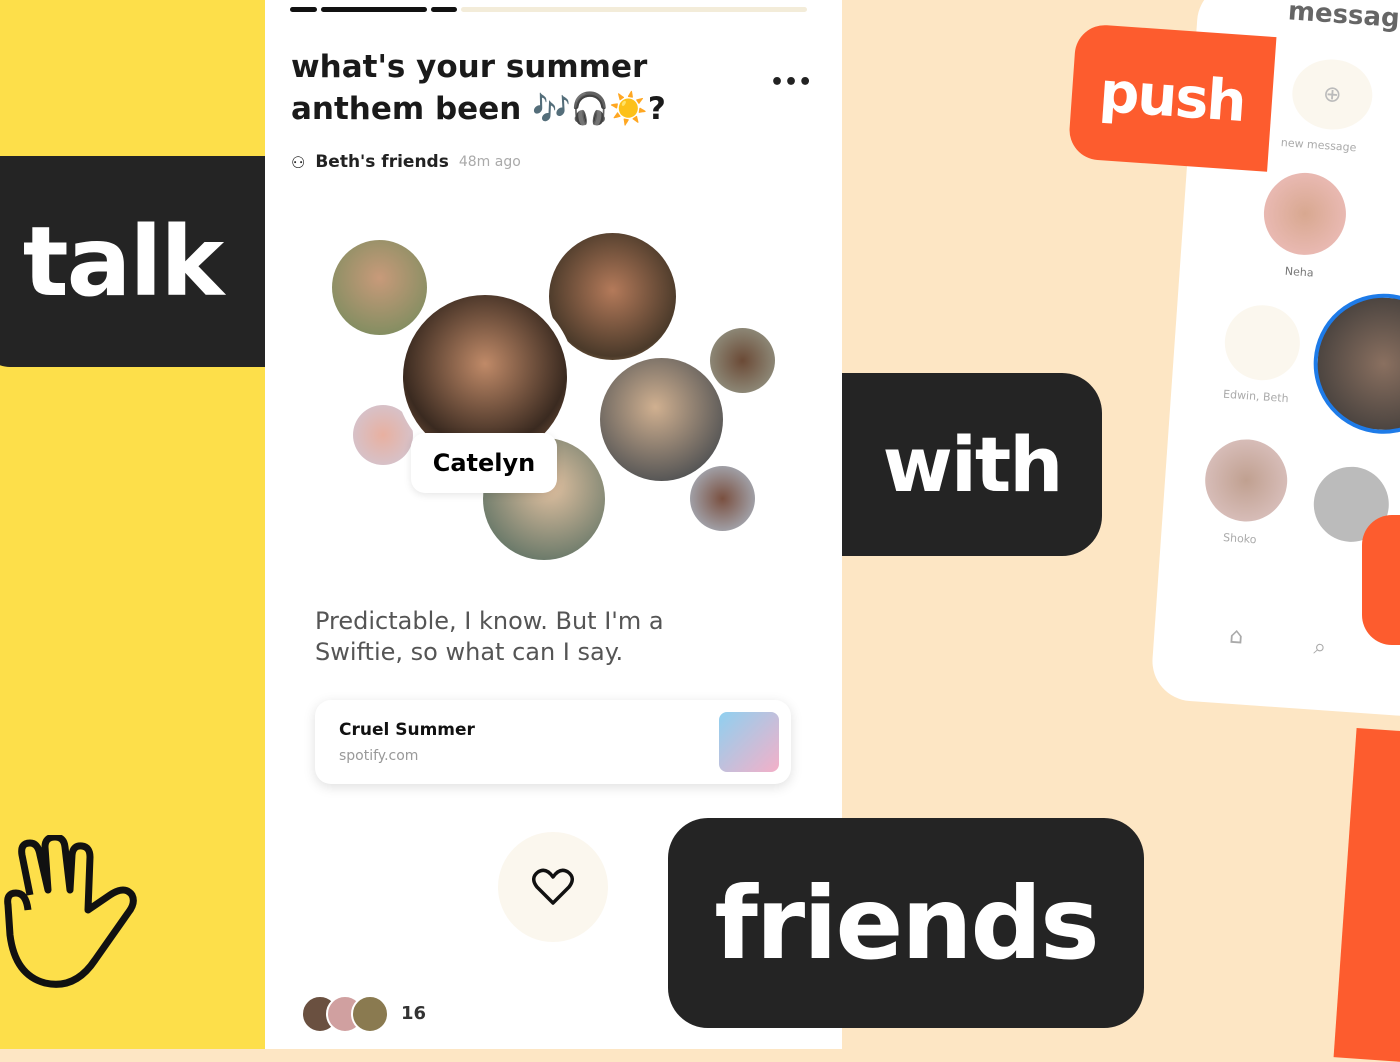  What do you see at coordinates (414, 1013) in the screenshot?
I see `like-count: 16` at bounding box center [414, 1013].